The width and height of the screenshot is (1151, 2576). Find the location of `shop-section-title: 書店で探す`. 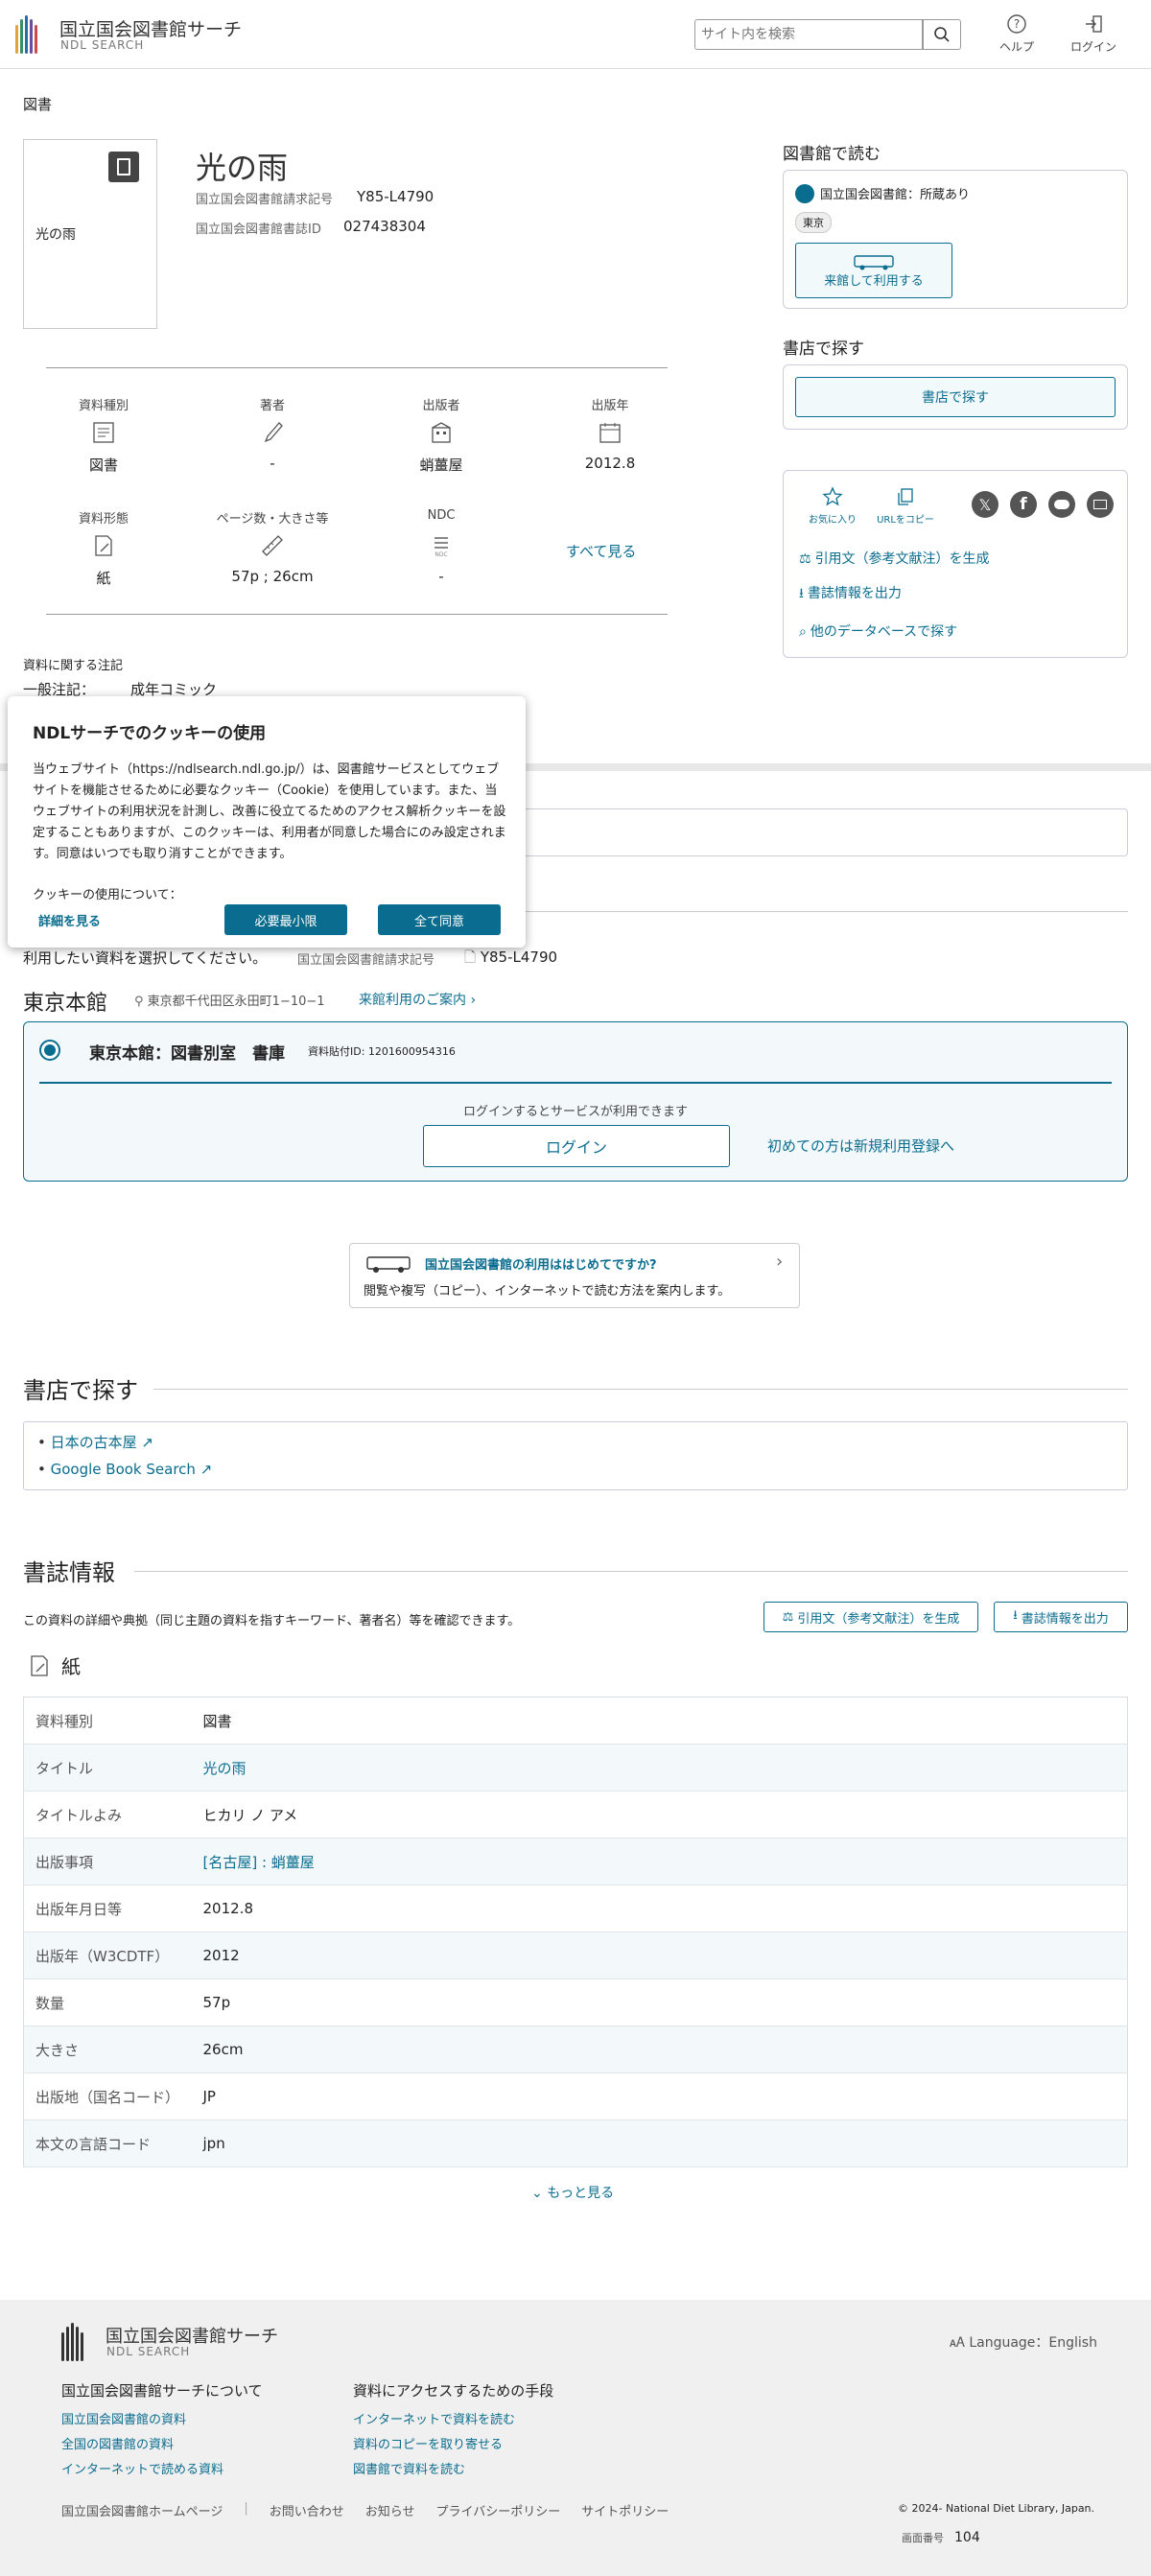

shop-section-title: 書店で探す is located at coordinates (80, 1390).